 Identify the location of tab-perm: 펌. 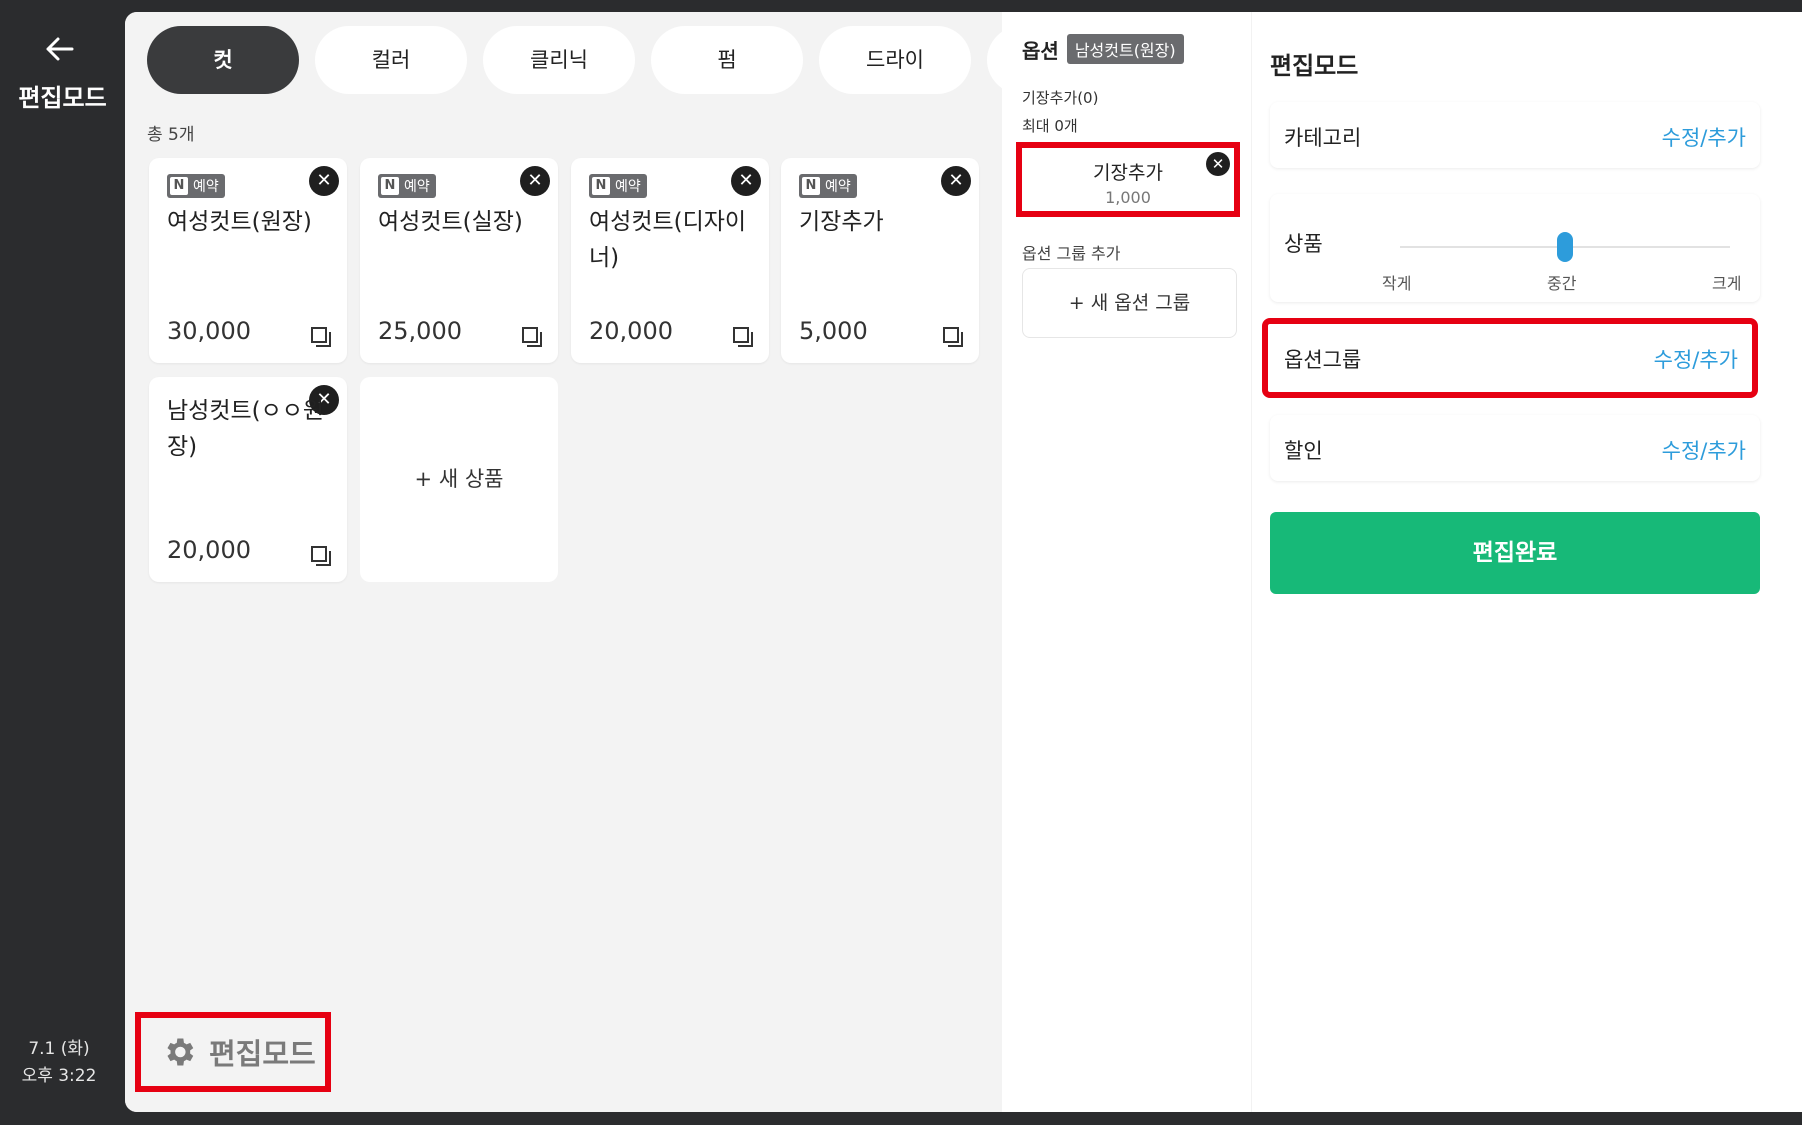
(727, 60).